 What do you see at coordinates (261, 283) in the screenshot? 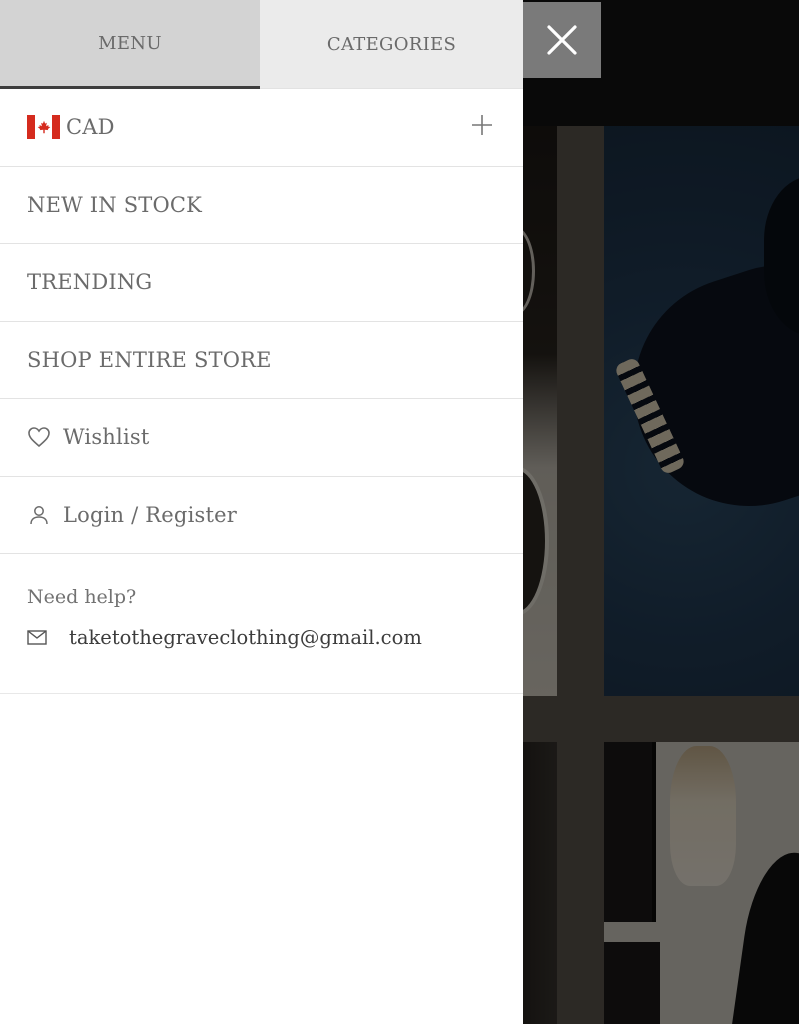
I see `menu-item-trending: TRENDING` at bounding box center [261, 283].